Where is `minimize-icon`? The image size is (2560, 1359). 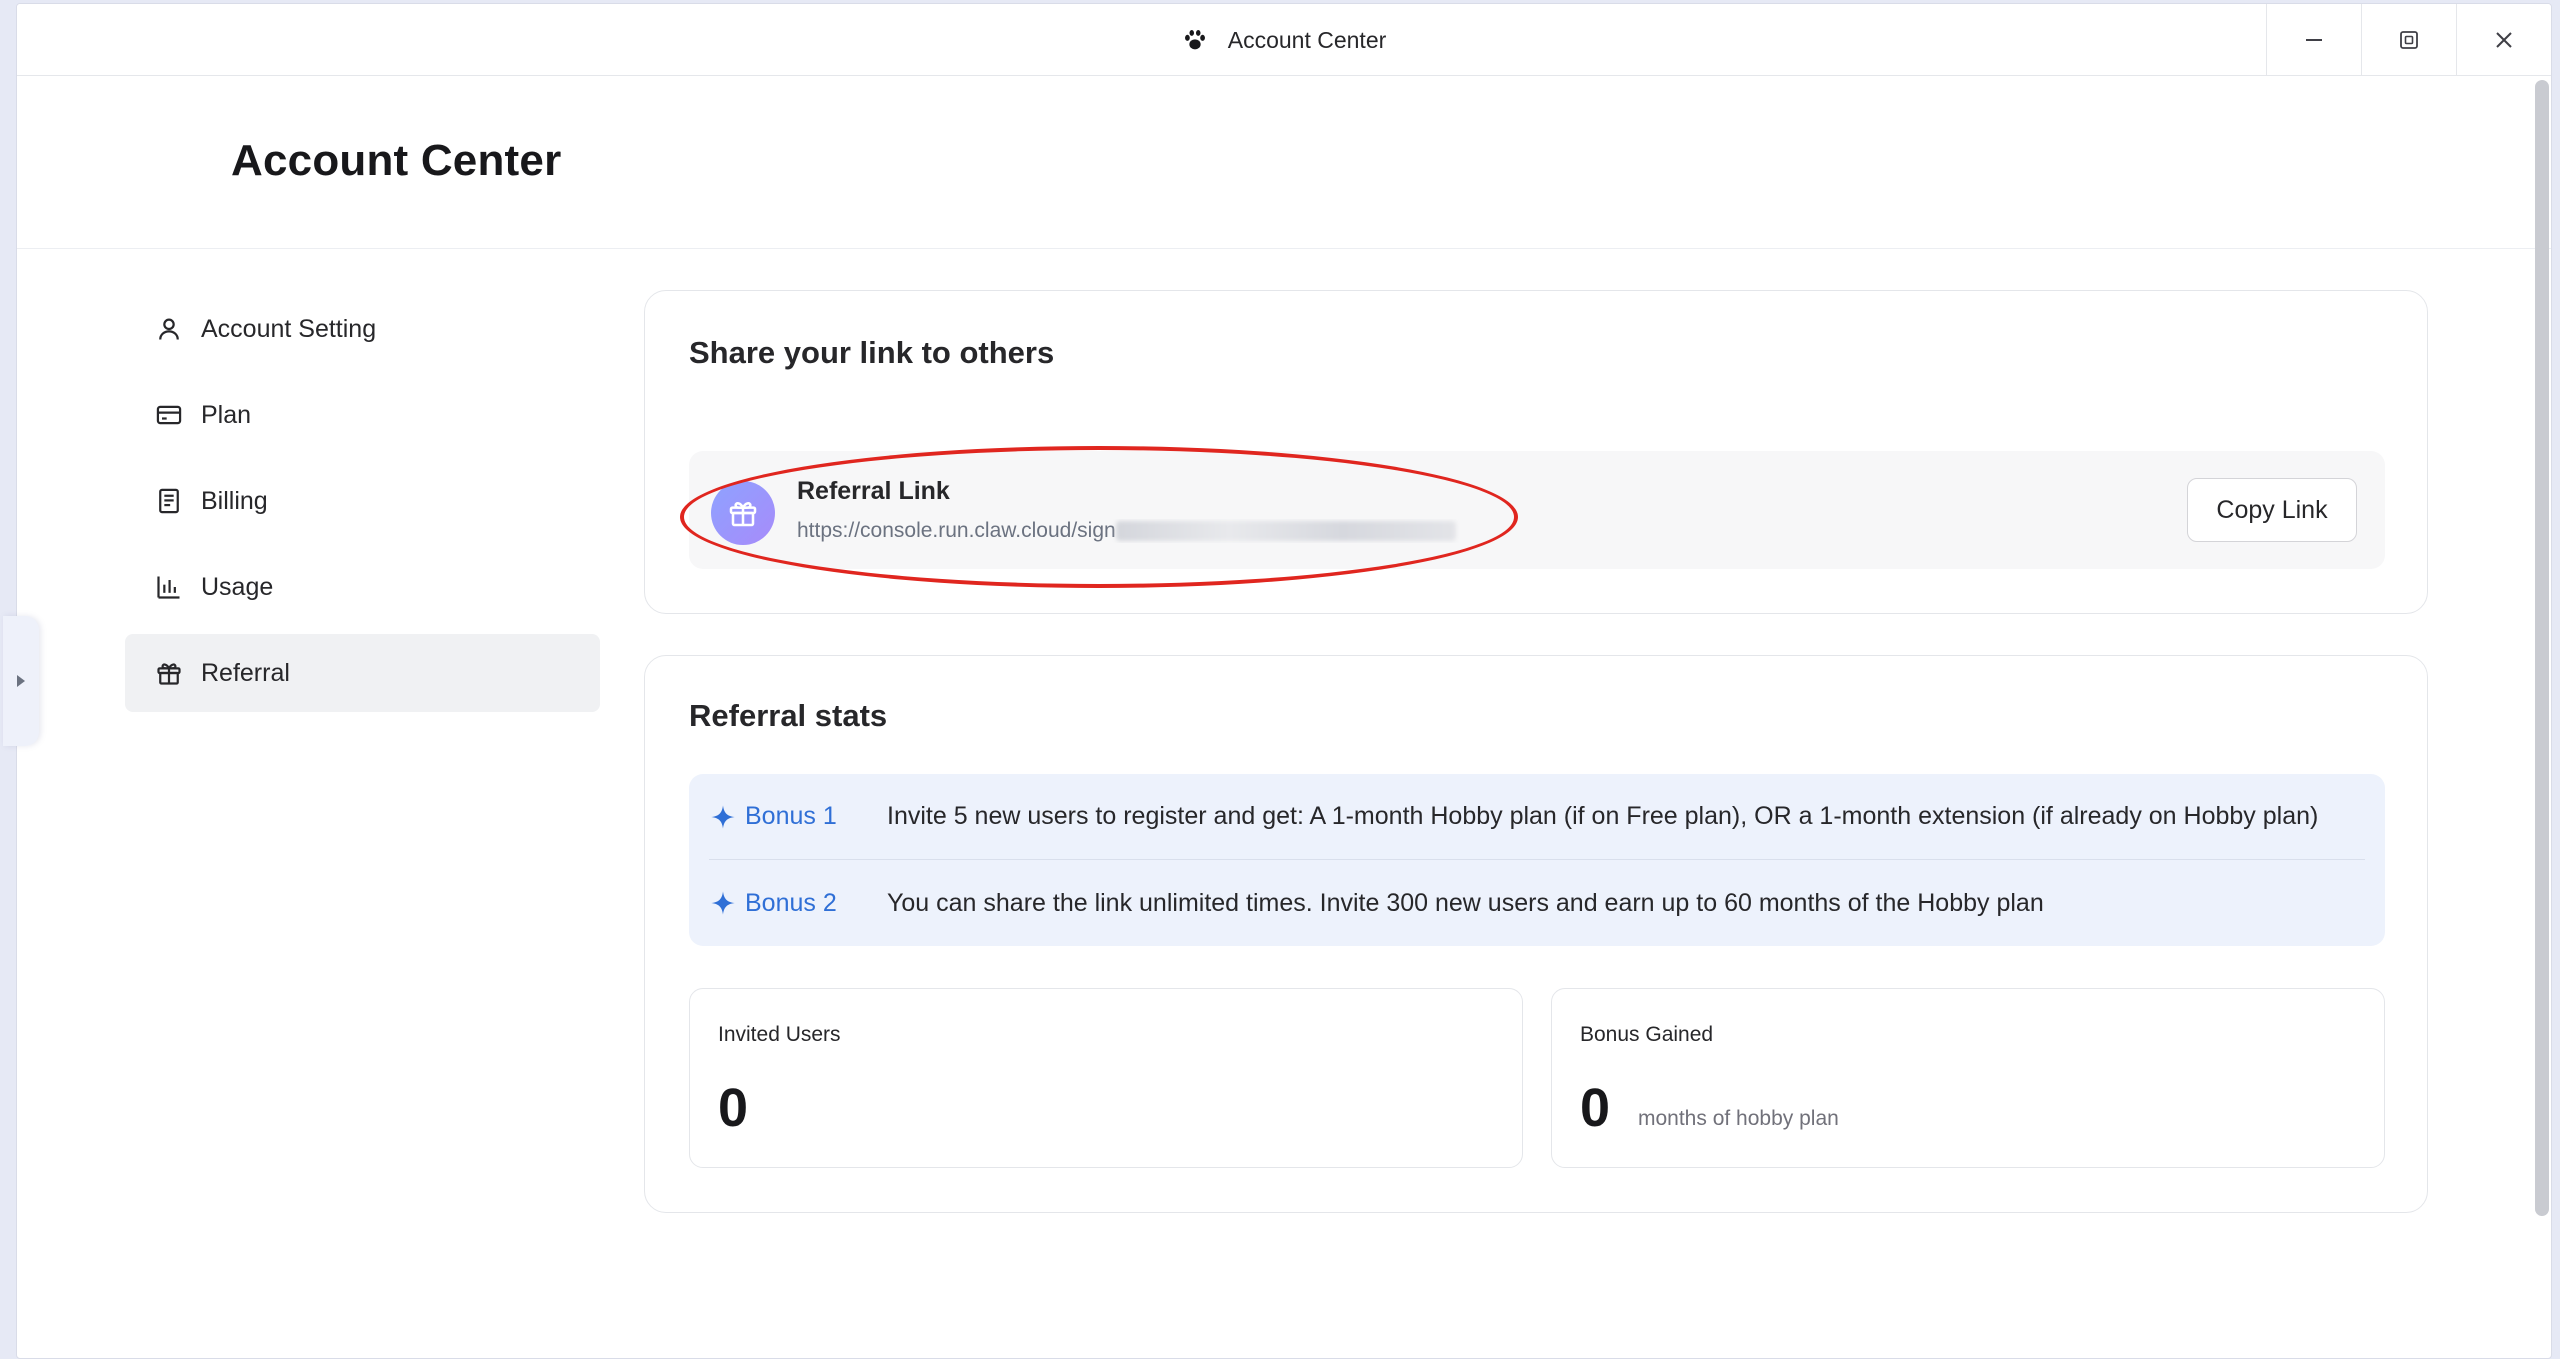
minimize-icon is located at coordinates (2314, 40).